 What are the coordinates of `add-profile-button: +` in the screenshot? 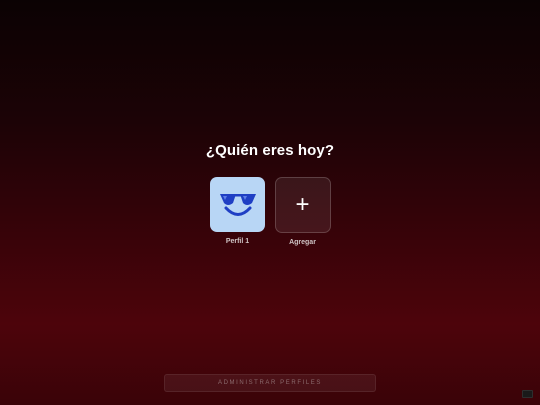 It's located at (302, 205).